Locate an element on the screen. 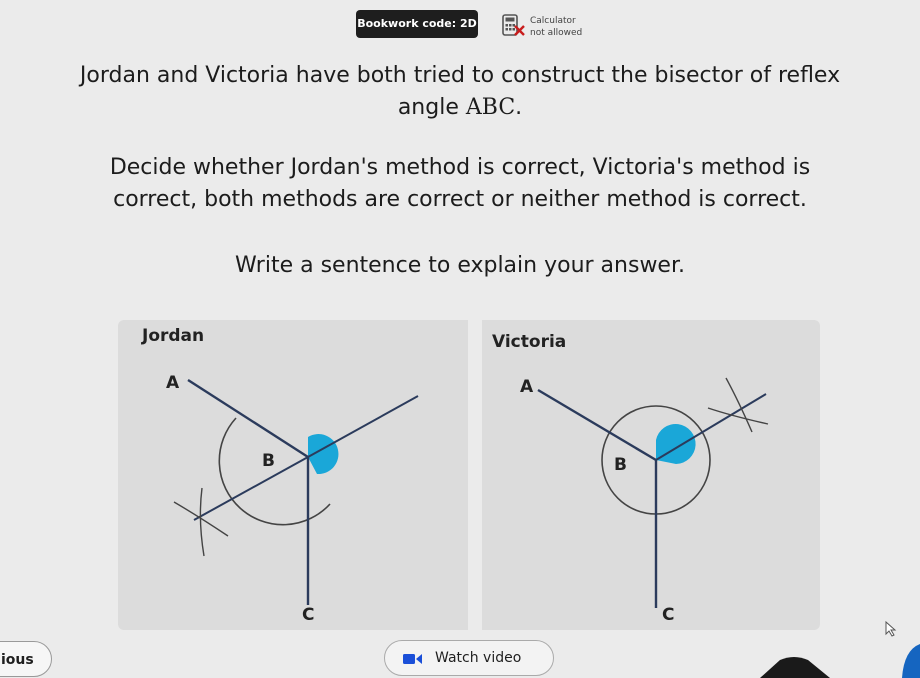 This screenshot has height=678, width=920. jordan-bisector-right is located at coordinates (363, 426).